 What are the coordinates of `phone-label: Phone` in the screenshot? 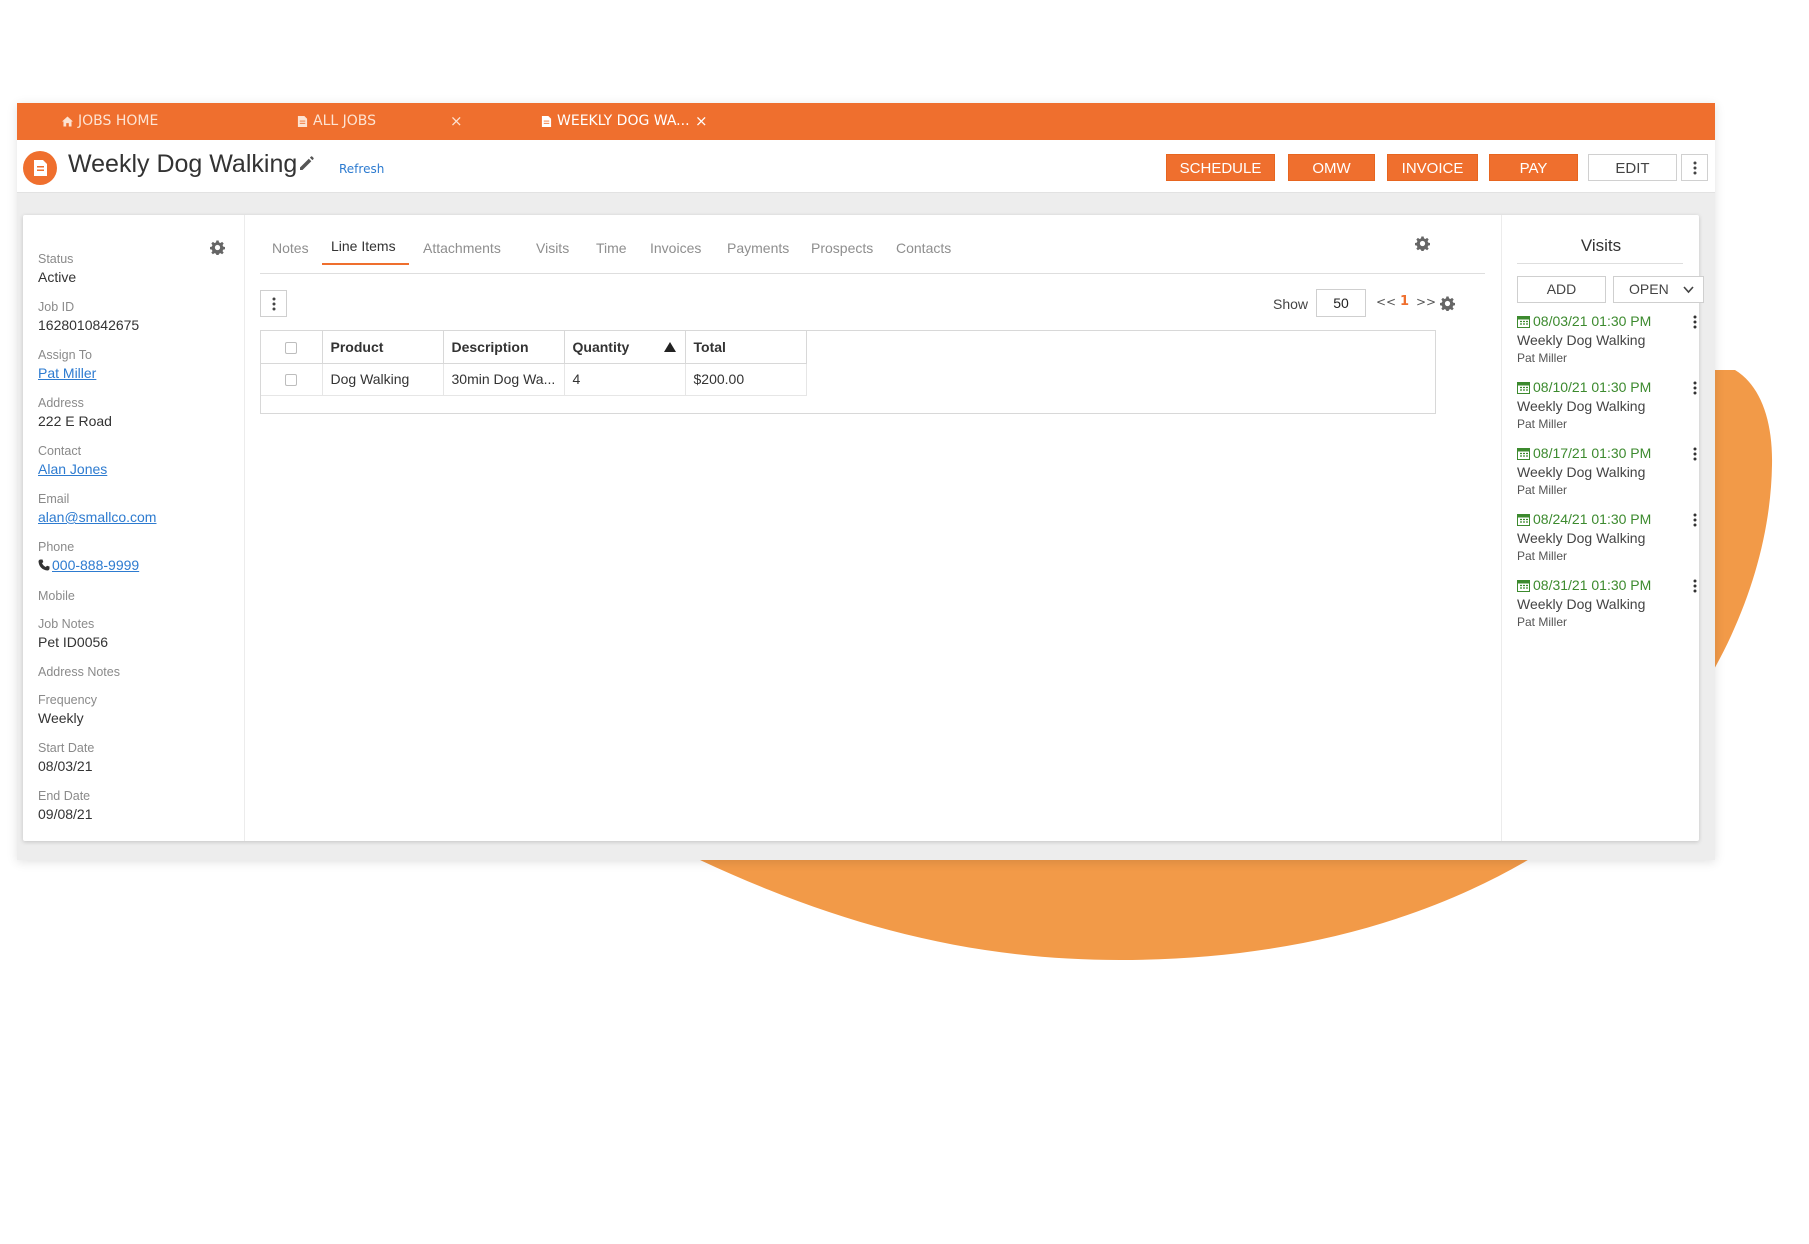 It's located at (56, 547).